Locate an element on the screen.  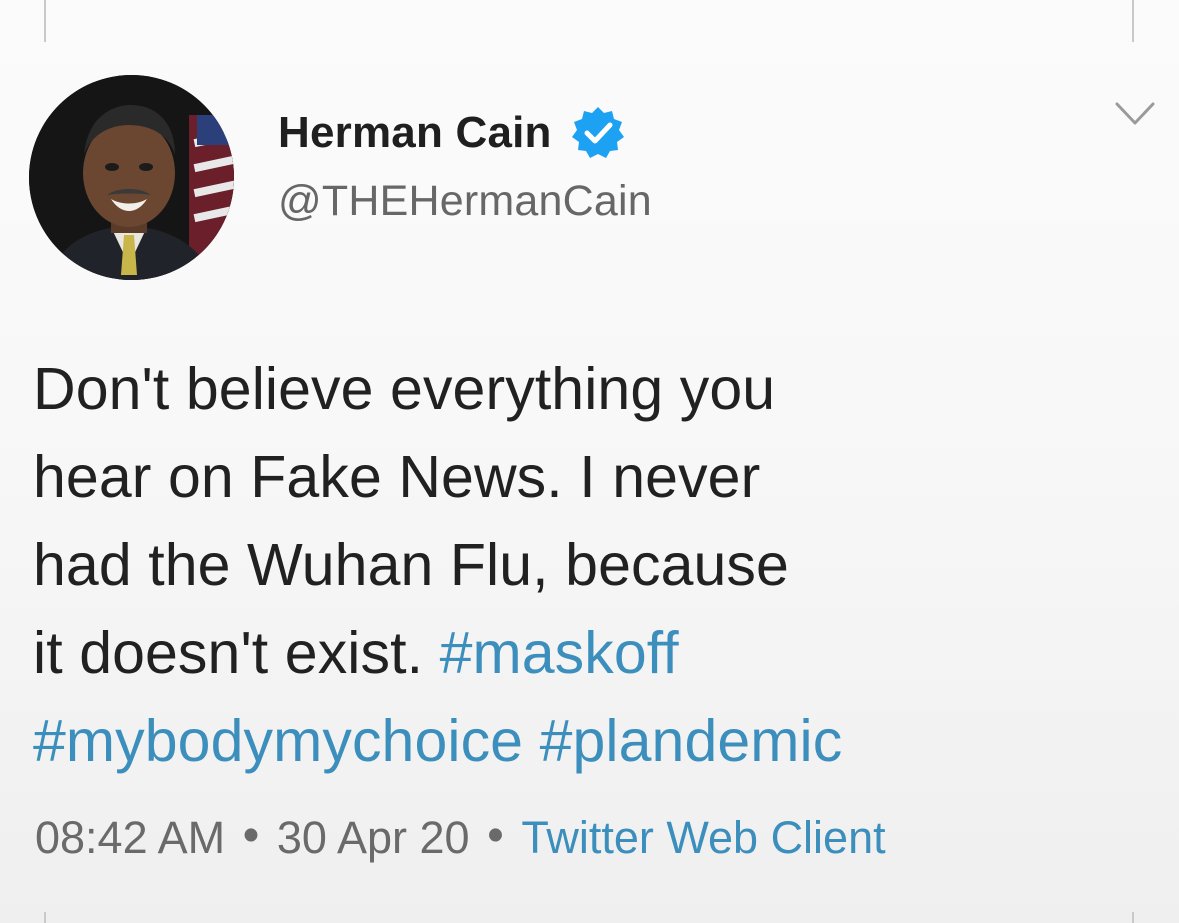
avatar-photo is located at coordinates (131, 177).